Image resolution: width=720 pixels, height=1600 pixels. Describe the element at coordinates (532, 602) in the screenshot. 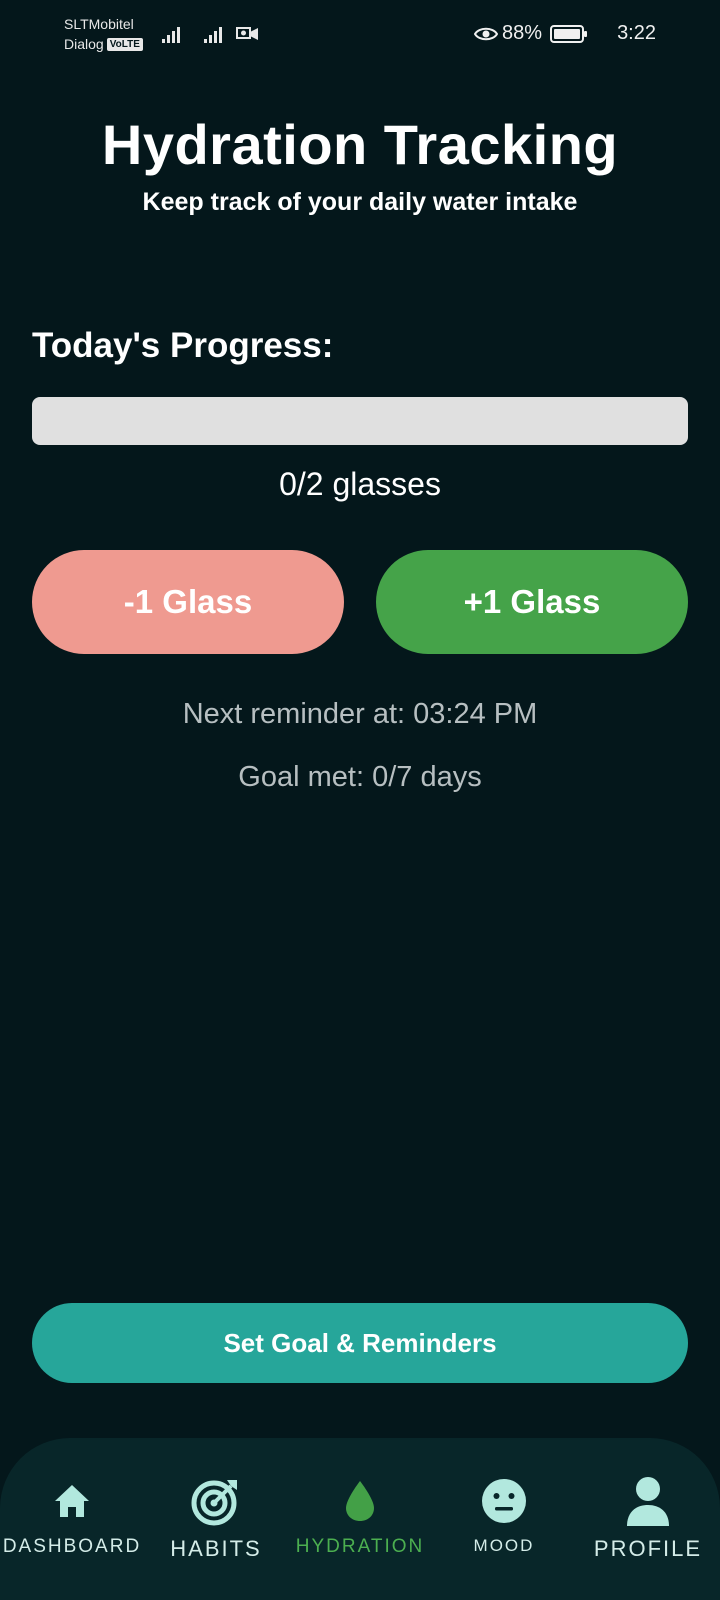

I see `add-glass-button: +1 Glass` at that location.